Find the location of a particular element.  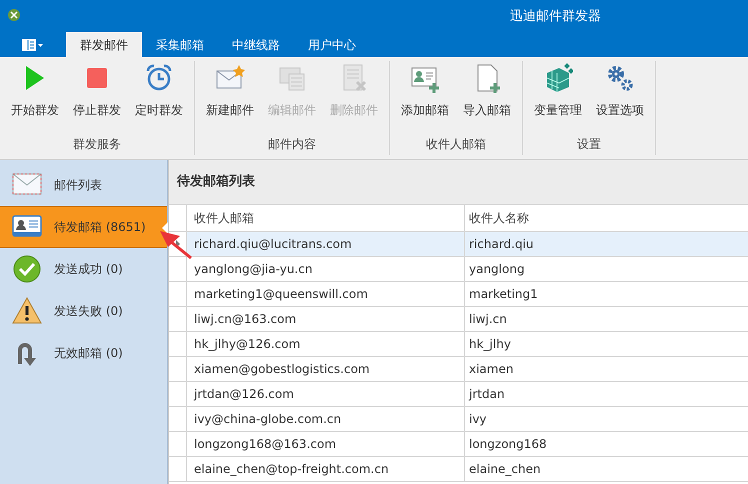

table-row: longzong168@163.com longzong168 is located at coordinates (458, 444).